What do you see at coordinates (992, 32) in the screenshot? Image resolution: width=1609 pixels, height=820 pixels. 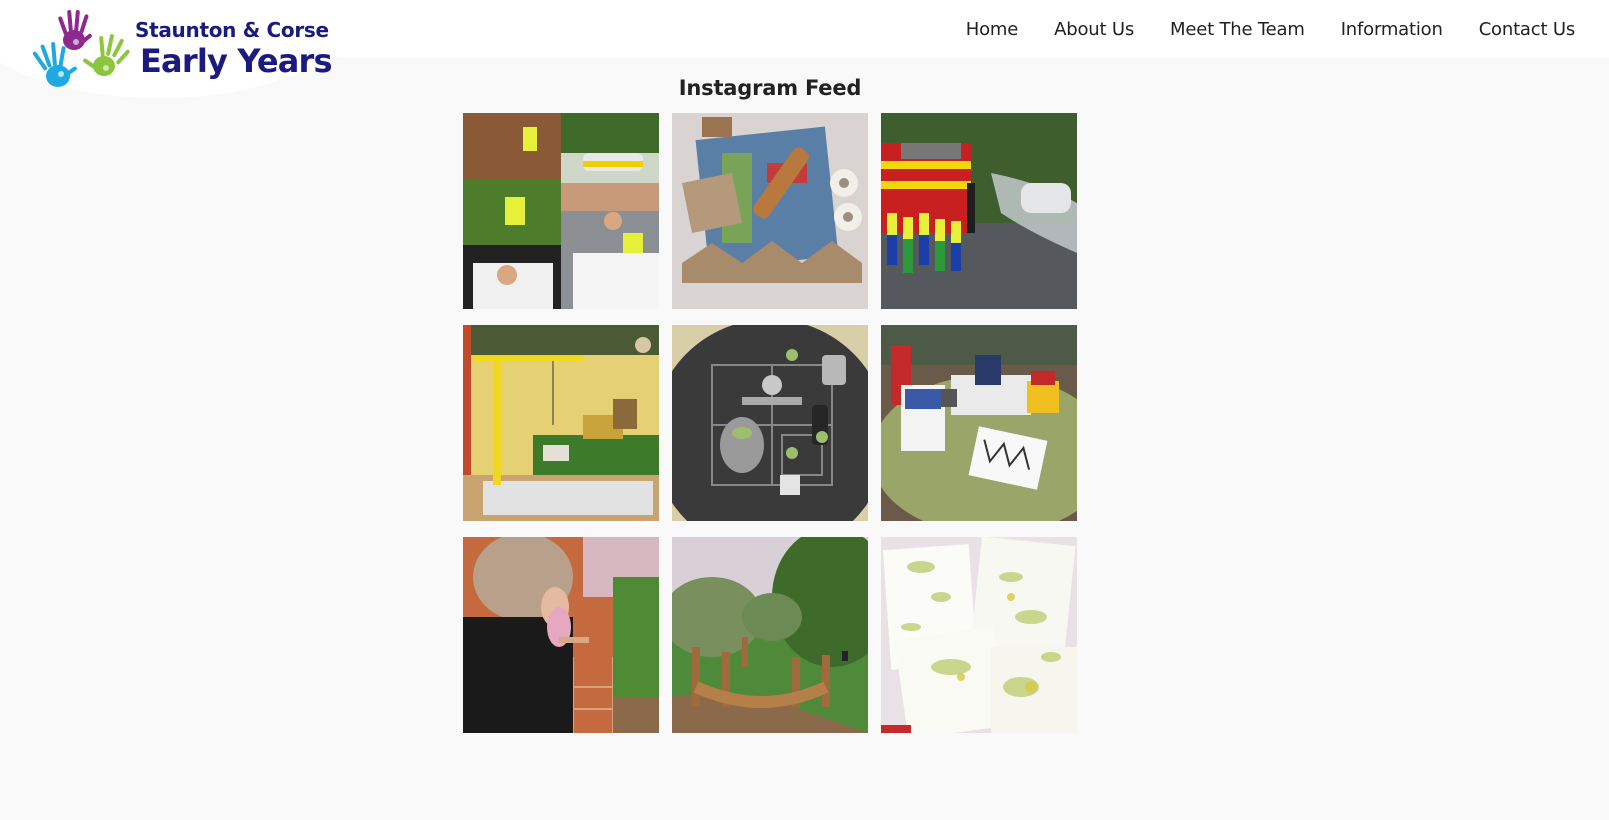 I see `nav-home: Home` at bounding box center [992, 32].